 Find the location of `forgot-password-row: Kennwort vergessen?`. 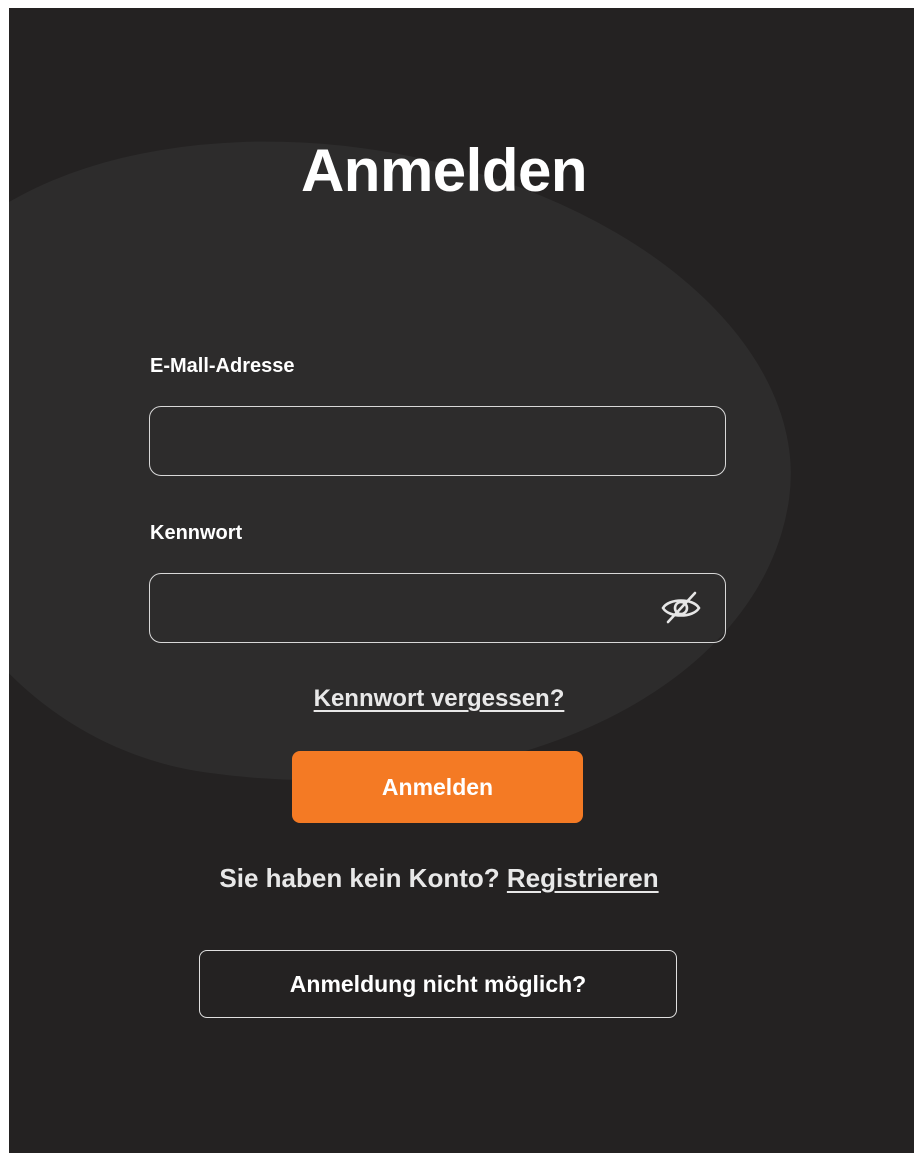

forgot-password-row: Kennwort vergessen? is located at coordinates (439, 699).